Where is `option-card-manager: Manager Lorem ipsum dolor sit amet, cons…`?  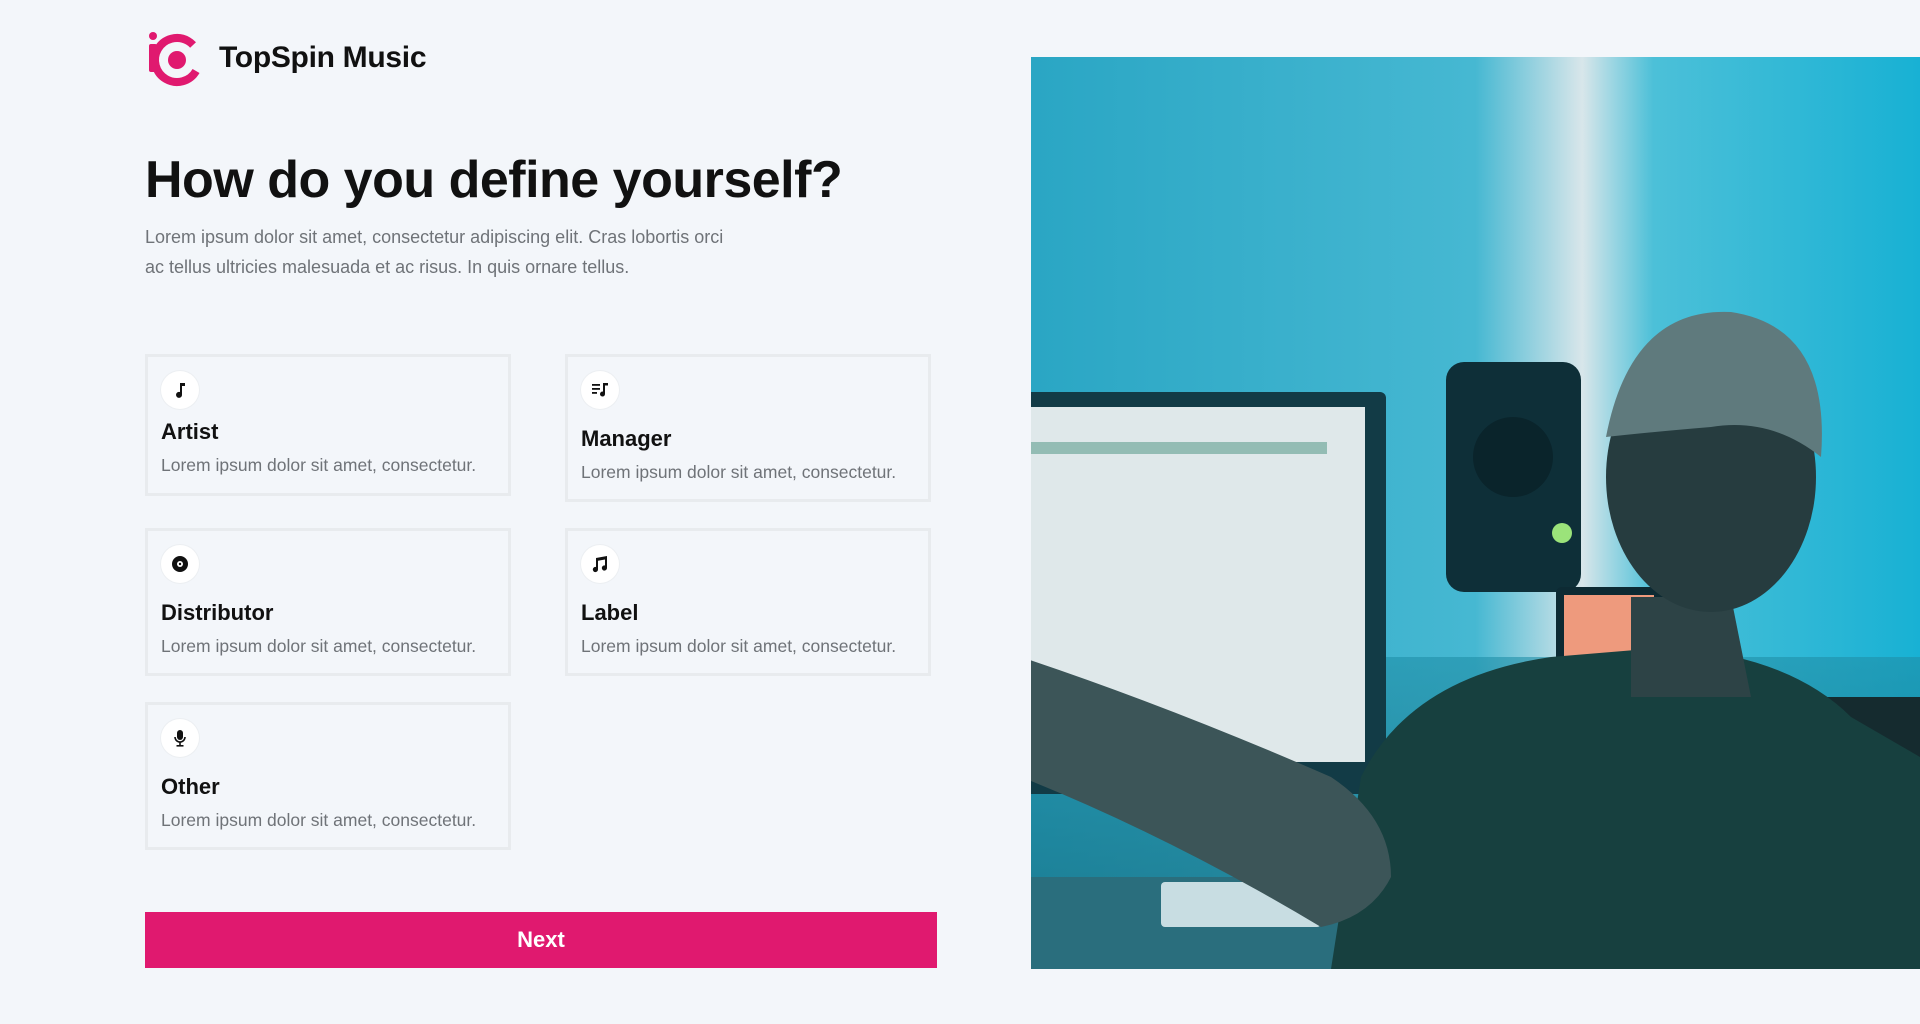 option-card-manager: Manager Lorem ipsum dolor sit amet, cons… is located at coordinates (748, 428).